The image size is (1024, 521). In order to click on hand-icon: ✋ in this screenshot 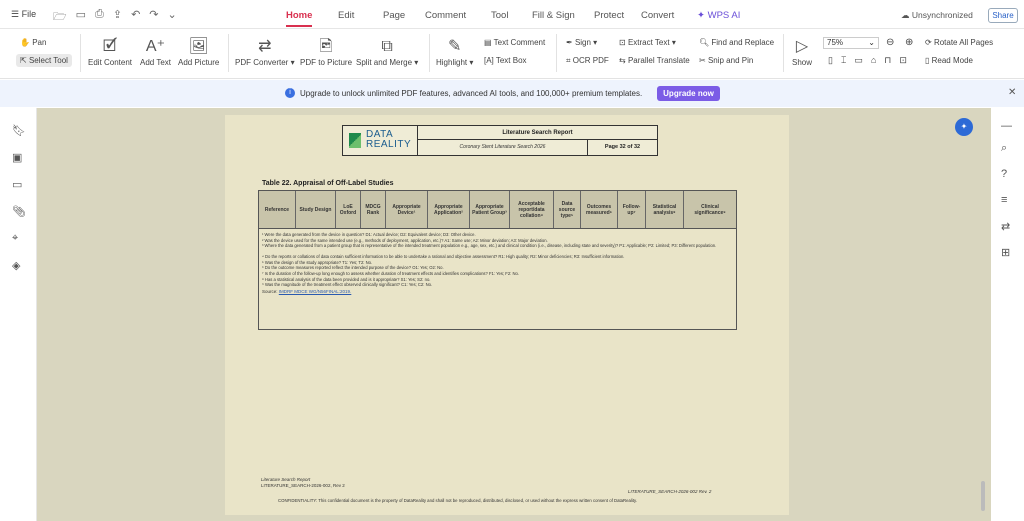, I will do `click(26, 42)`.